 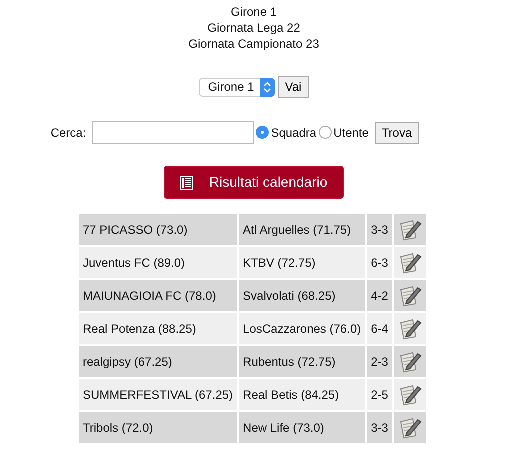 I want to click on team-cell: Rubentus (72.75), so click(x=302, y=361).